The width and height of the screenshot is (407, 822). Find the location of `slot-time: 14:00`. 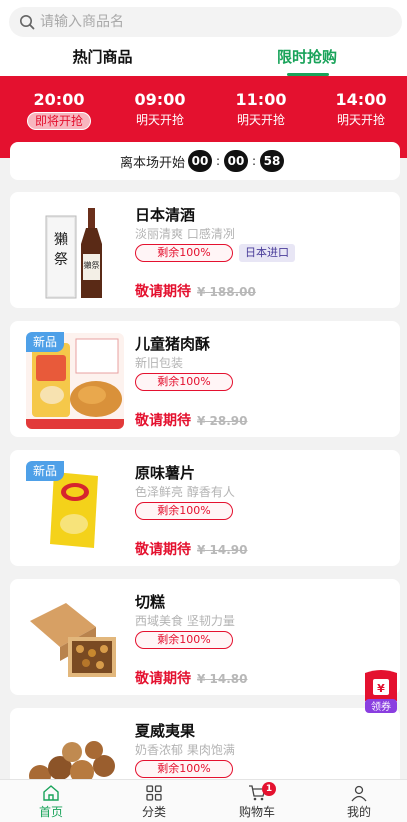

slot-time: 14:00 is located at coordinates (361, 99).